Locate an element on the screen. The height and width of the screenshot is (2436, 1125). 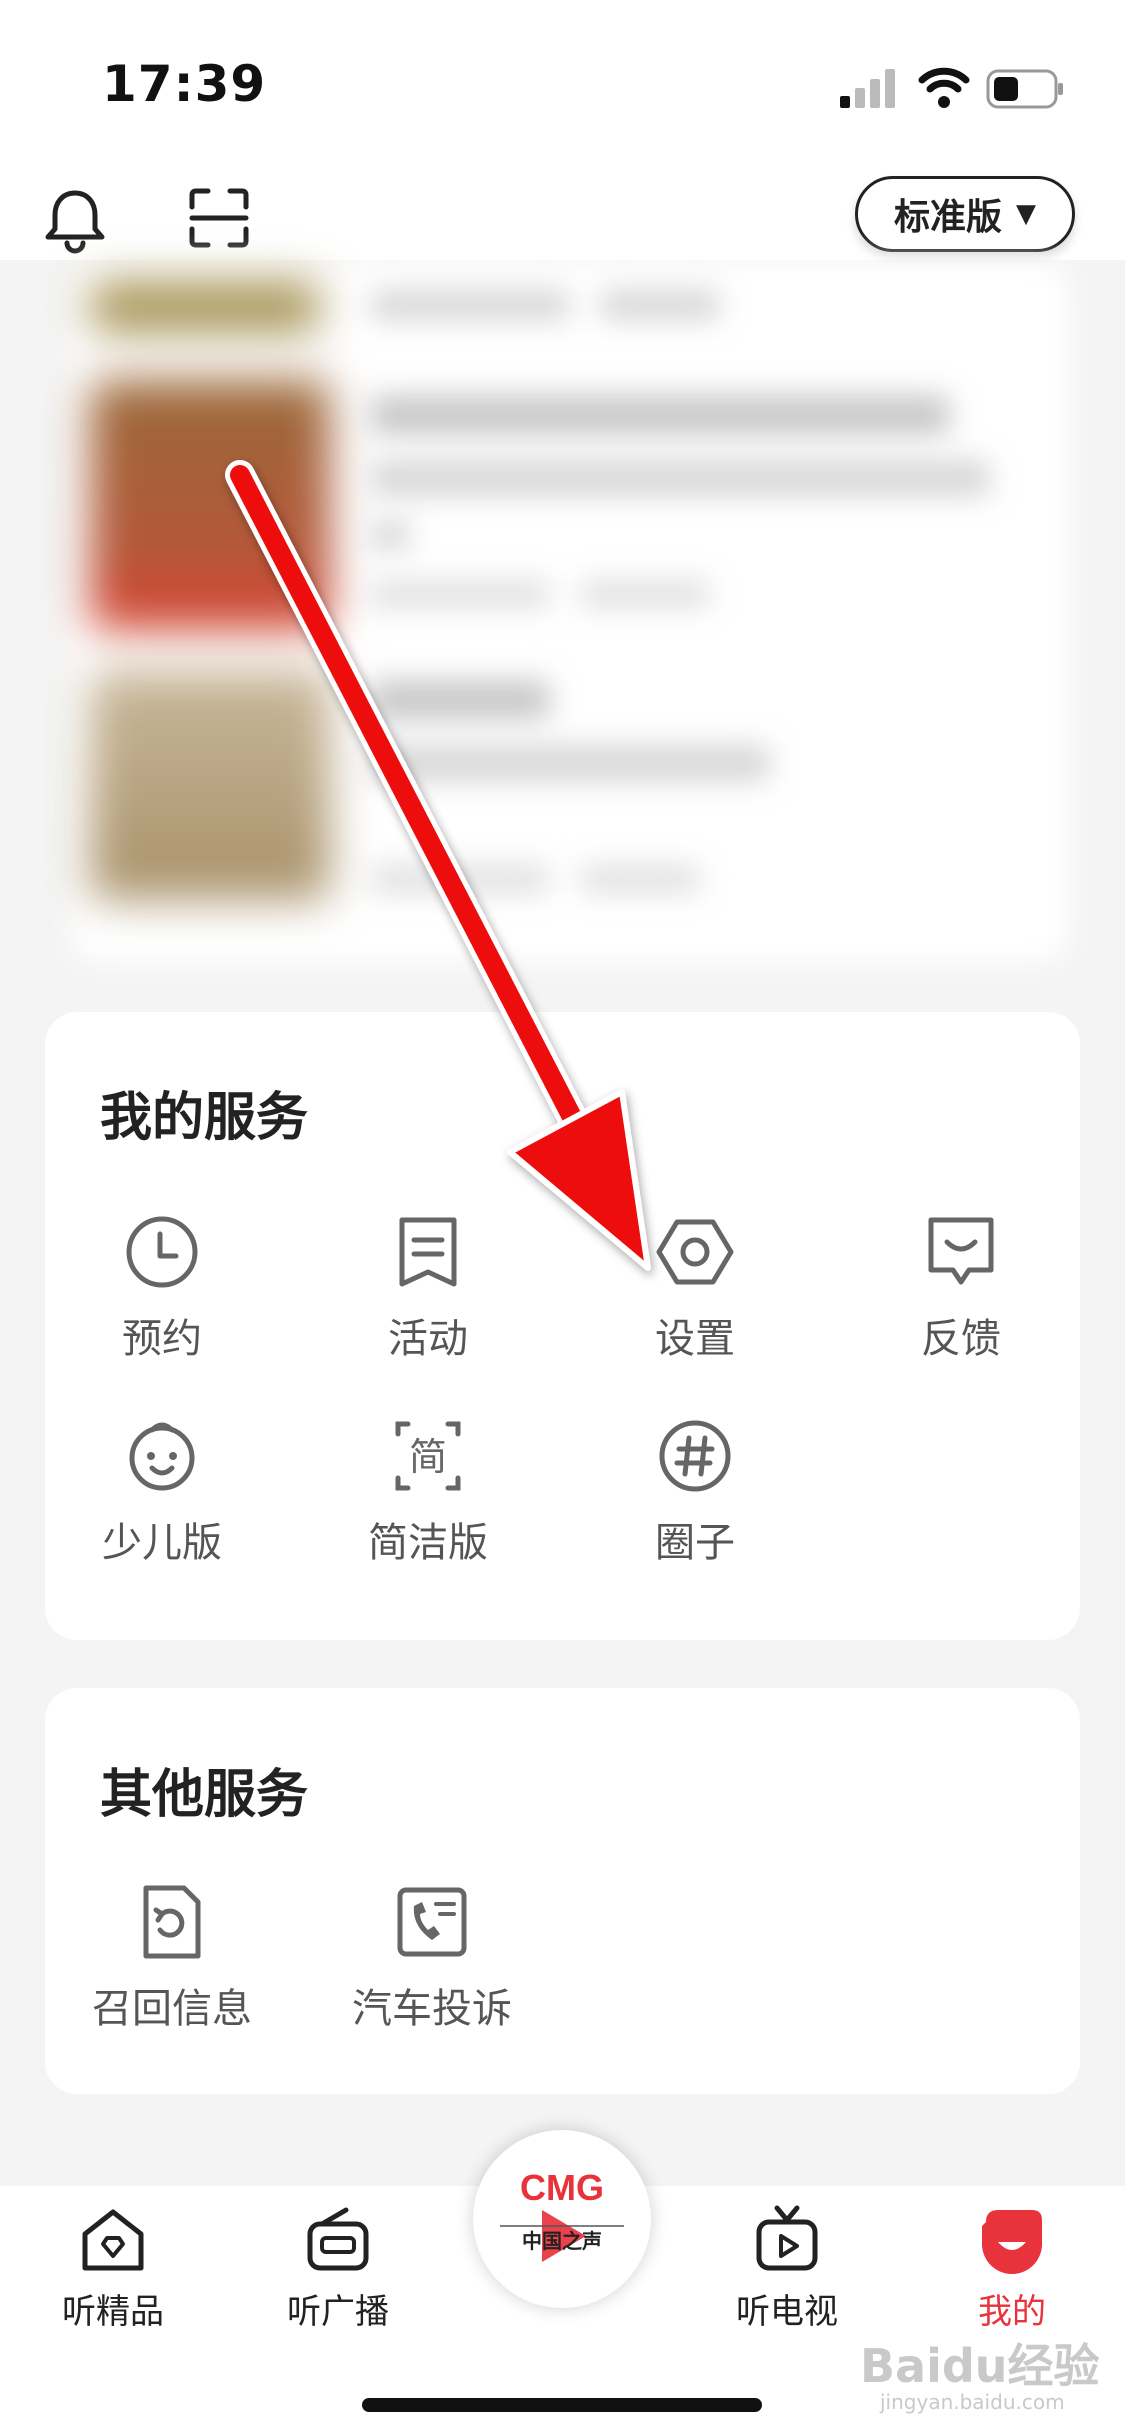
radio-icon is located at coordinates (338, 2239).